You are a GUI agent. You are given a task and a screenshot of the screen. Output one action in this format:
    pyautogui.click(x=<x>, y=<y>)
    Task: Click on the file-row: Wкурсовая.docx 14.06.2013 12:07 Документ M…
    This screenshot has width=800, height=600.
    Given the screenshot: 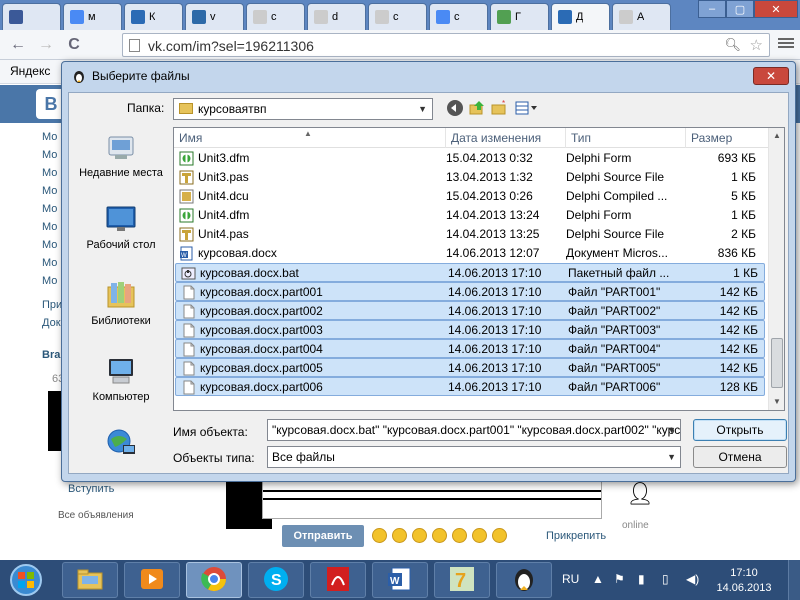 What is the action you would take?
    pyautogui.click(x=472, y=253)
    